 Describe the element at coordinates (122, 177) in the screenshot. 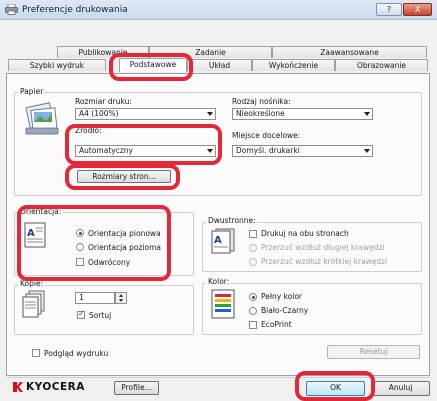

I see `highlight-page-sizes` at that location.